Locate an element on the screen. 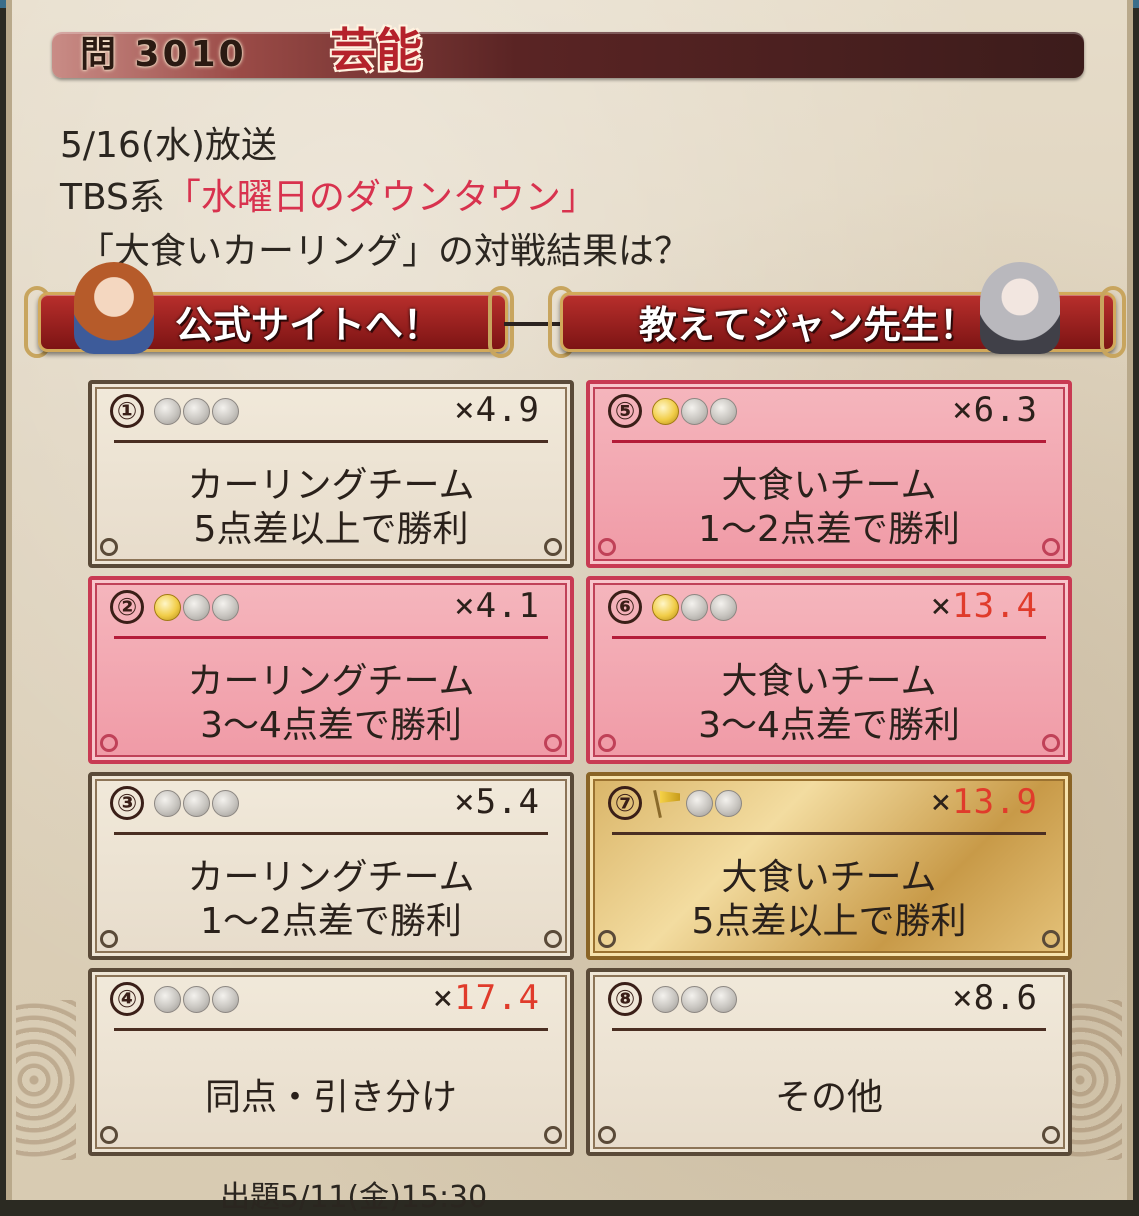 The height and width of the screenshot is (1216, 1139). answer-option-card: ⑤ ×6.3 大食いチーム 1〜2点差で勝利 is located at coordinates (829, 474).